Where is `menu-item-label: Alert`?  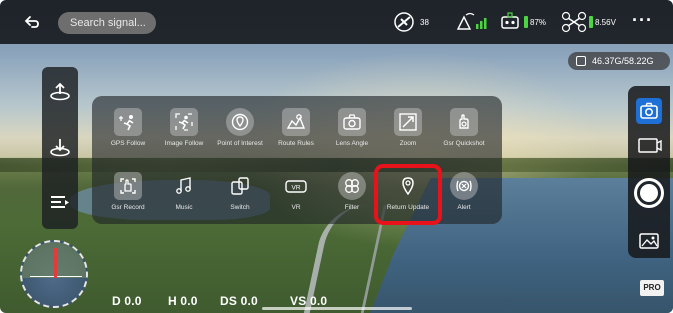 menu-item-label: Alert is located at coordinates (464, 207).